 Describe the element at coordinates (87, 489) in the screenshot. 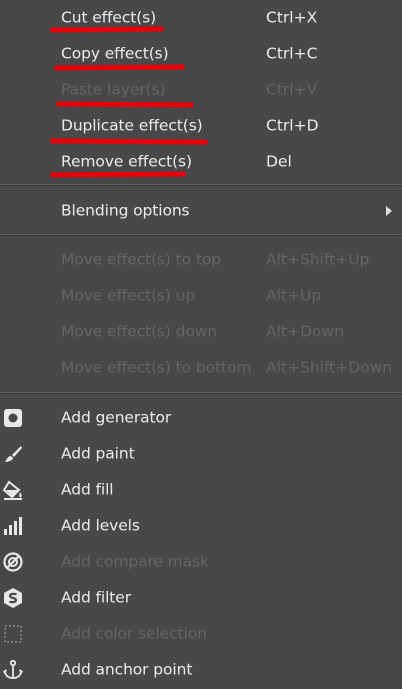

I see `menu-item-label: Add fill` at that location.